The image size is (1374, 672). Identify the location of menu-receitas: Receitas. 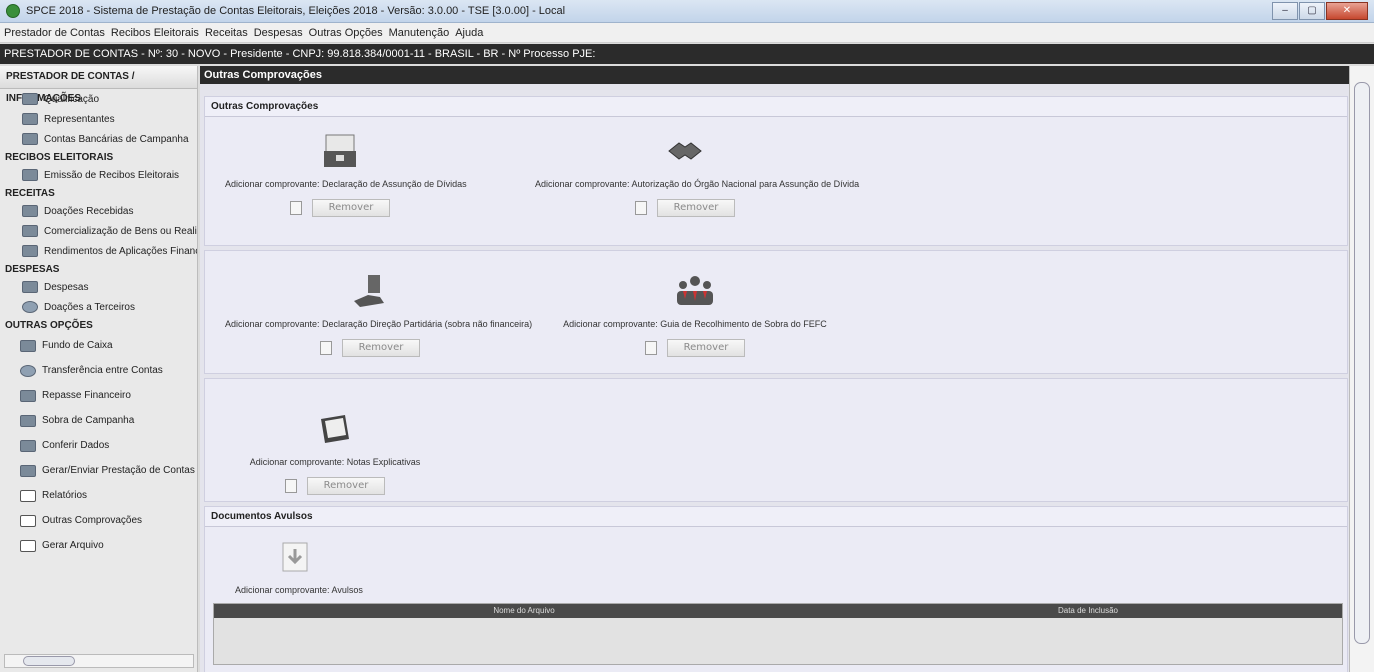
(226, 33).